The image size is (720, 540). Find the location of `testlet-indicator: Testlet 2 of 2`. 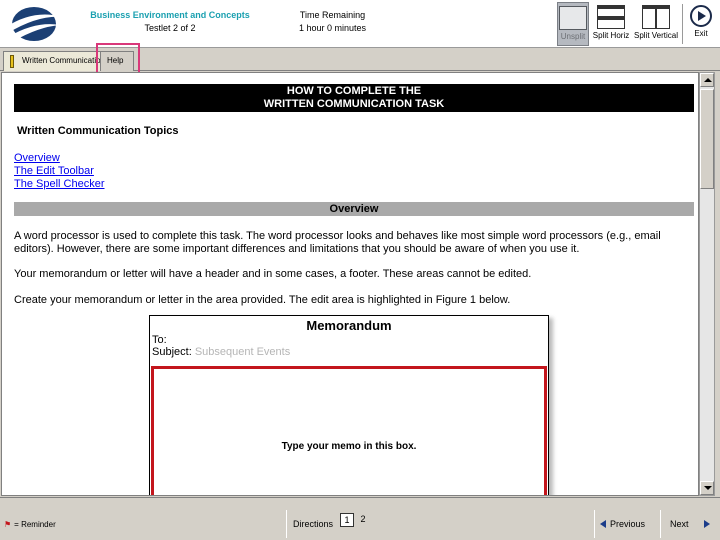

testlet-indicator: Testlet 2 of 2 is located at coordinates (170, 28).